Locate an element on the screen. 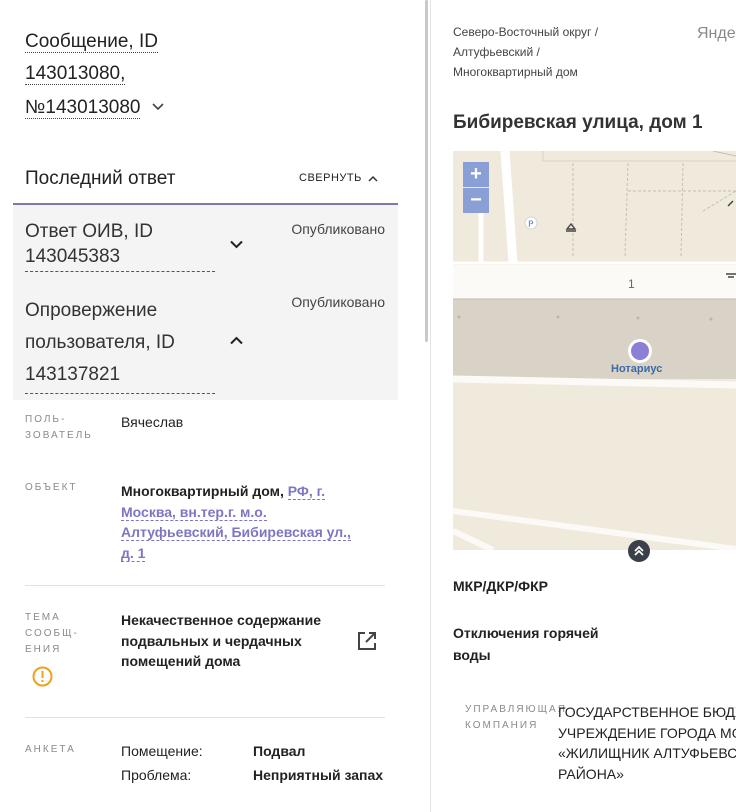 This screenshot has width=736, height=812. topic-label: ТЕМА СООБЩ- ЕНИЯ is located at coordinates (52, 634).